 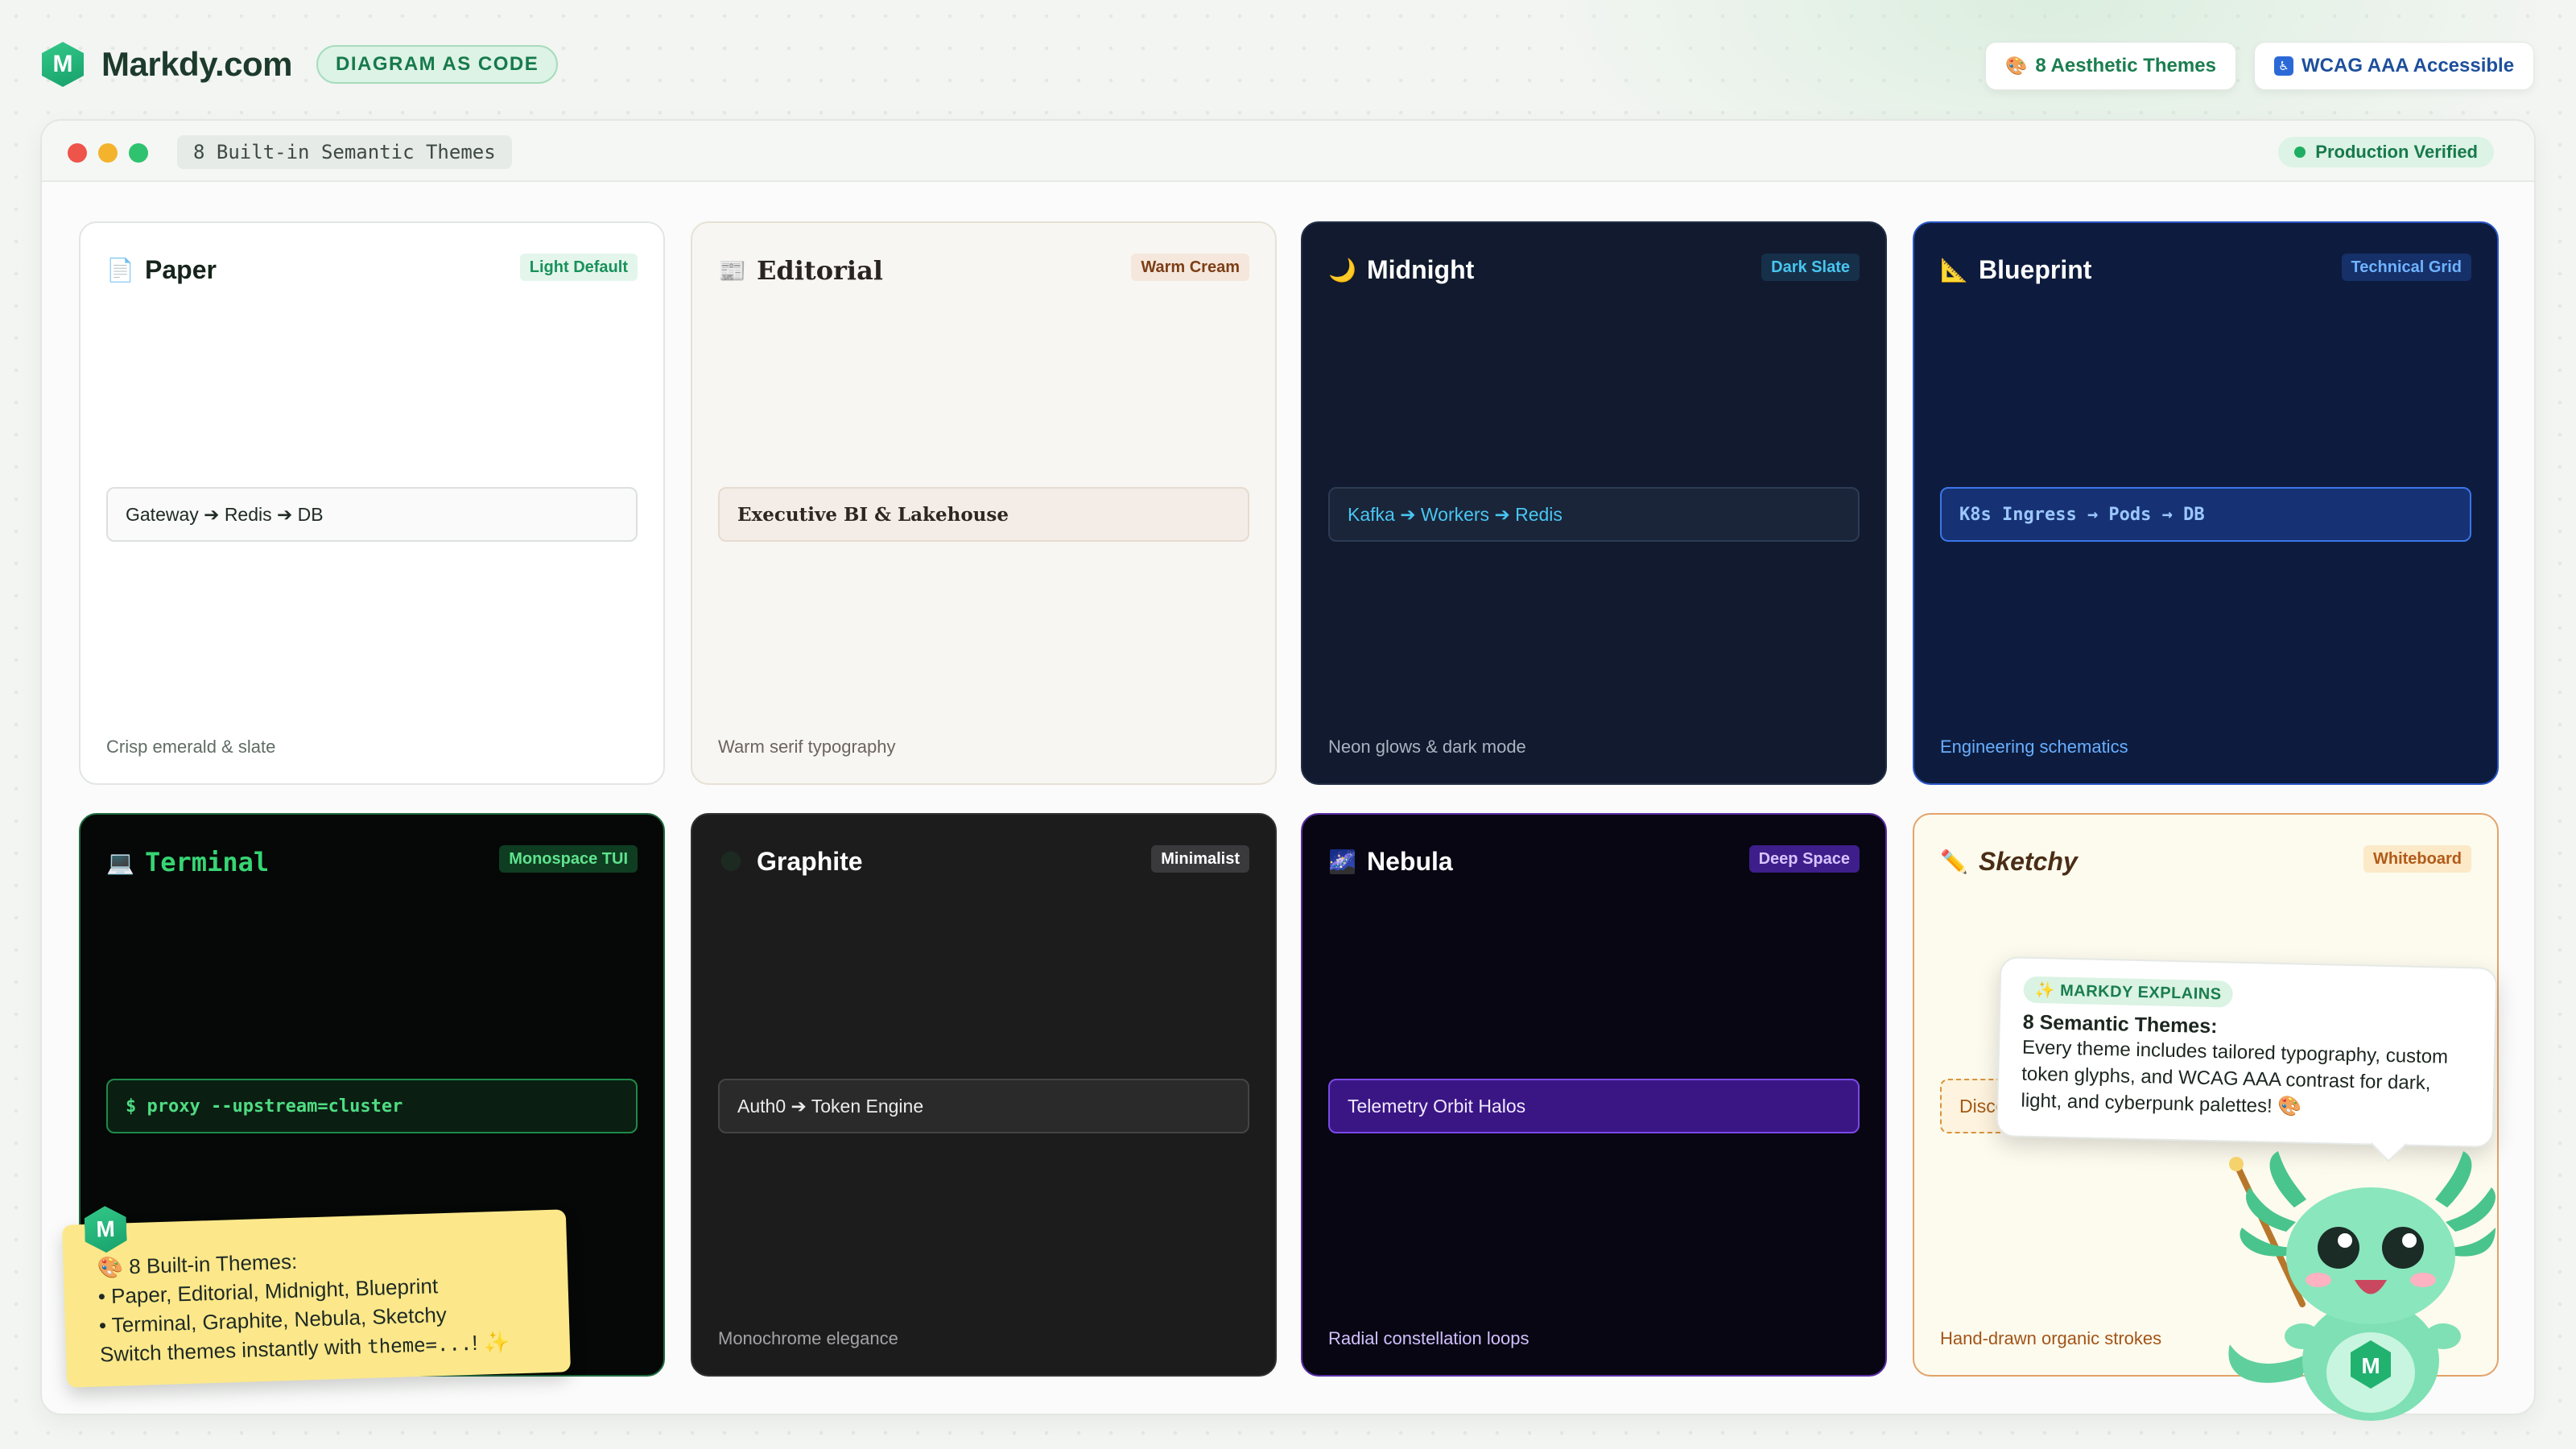 What do you see at coordinates (233, 1350) in the screenshot?
I see `sticky-line-text: Switch themes instantly with` at bounding box center [233, 1350].